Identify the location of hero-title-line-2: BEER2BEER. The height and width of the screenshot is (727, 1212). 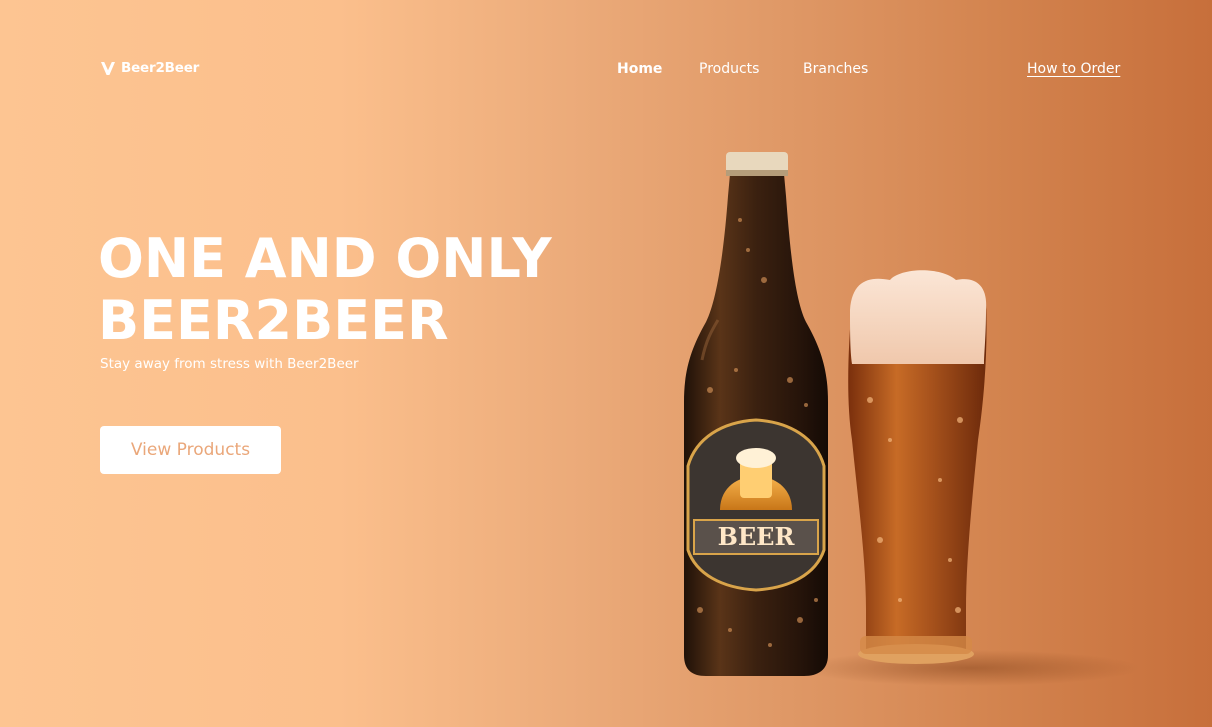
(273, 320).